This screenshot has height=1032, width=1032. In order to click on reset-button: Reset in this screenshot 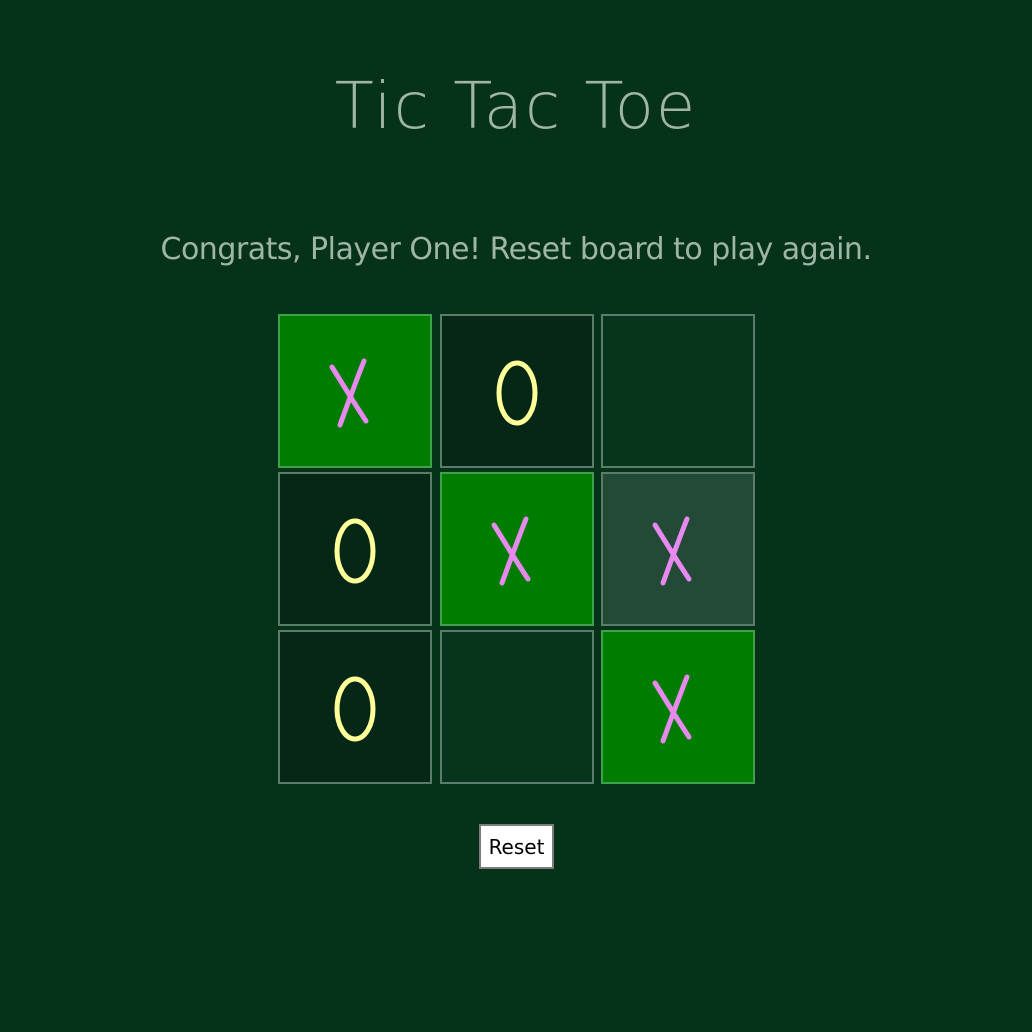, I will do `click(516, 846)`.